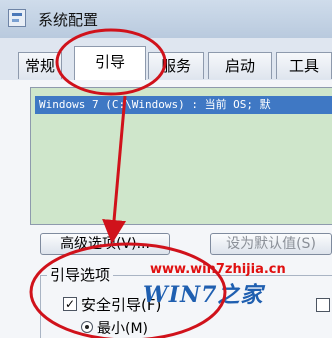  Describe the element at coordinates (17, 18) in the screenshot. I see `system-config-icon` at that location.